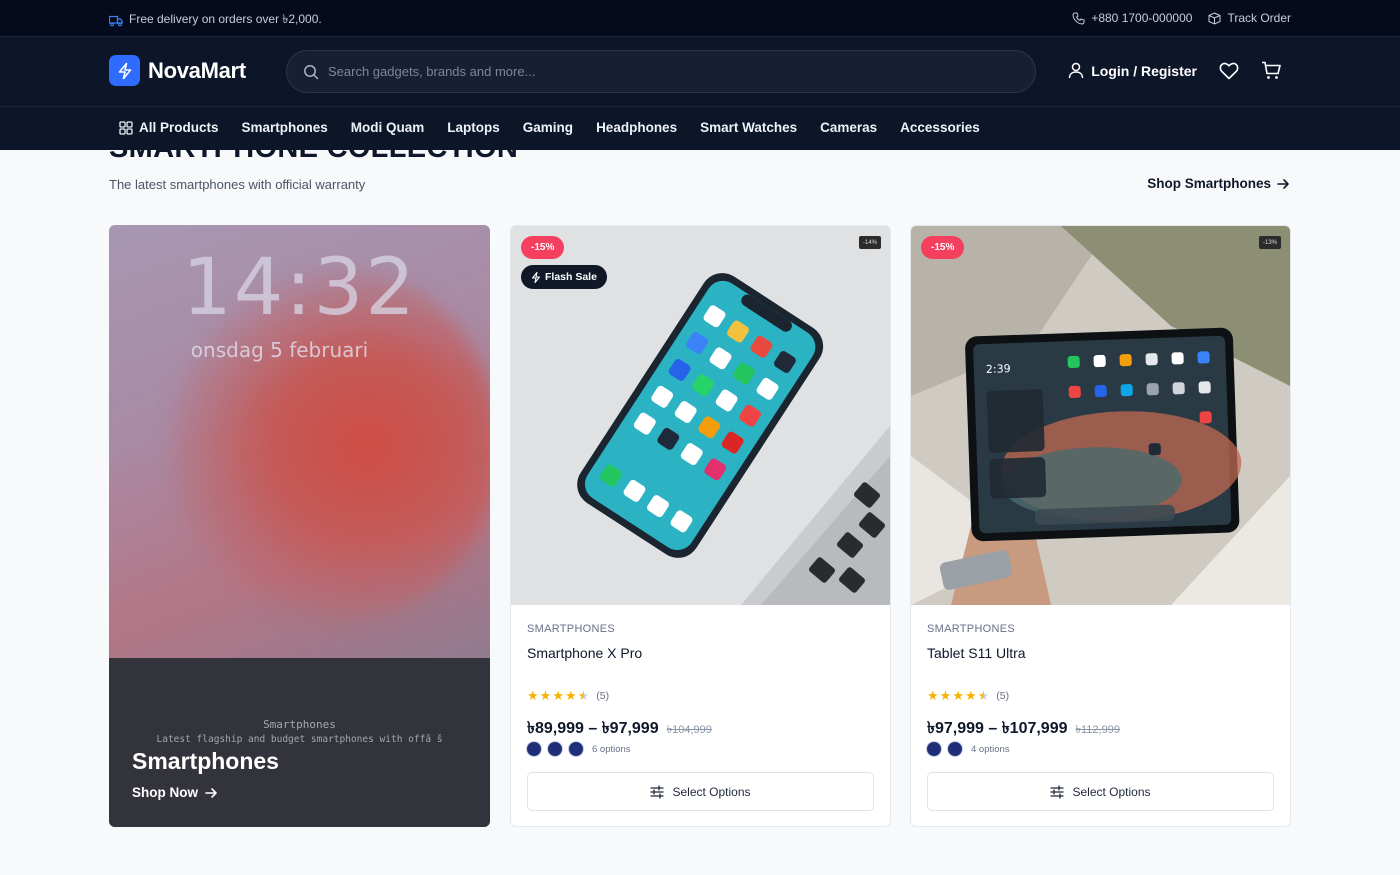 The height and width of the screenshot is (875, 1400). What do you see at coordinates (1229, 71) in the screenshot?
I see `heart-icon` at bounding box center [1229, 71].